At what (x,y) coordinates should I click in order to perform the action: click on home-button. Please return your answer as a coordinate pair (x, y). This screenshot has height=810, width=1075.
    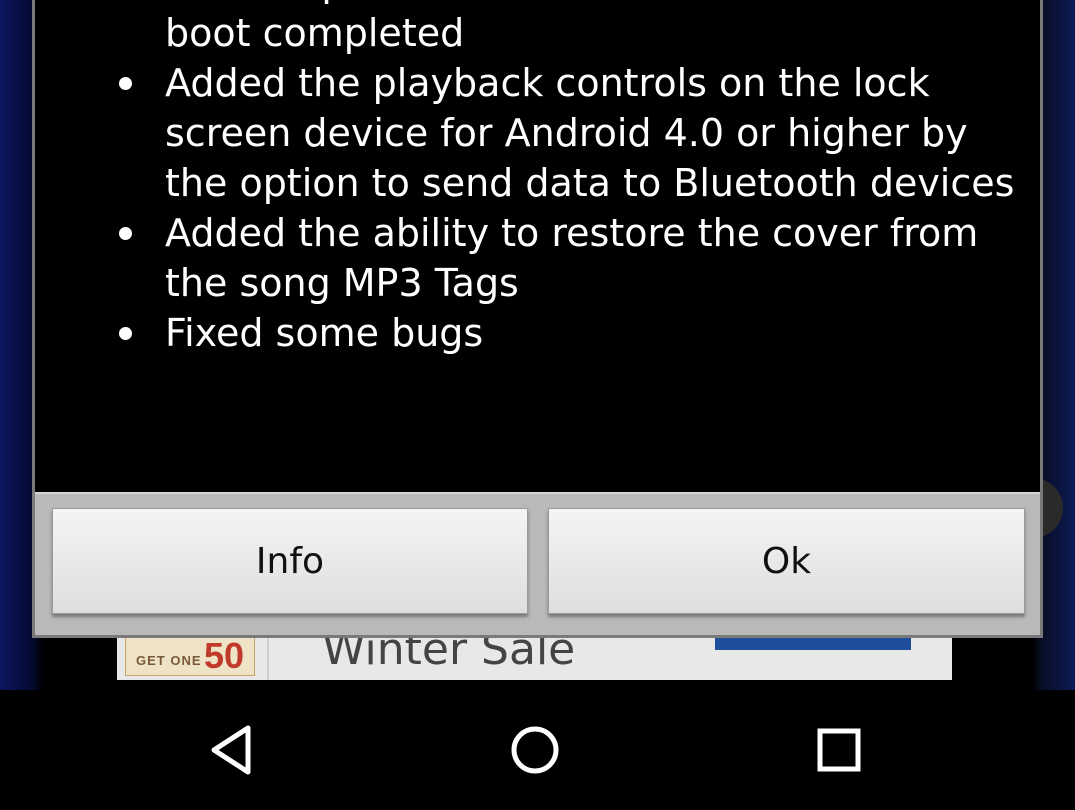
    Looking at the image, I should click on (535, 750).